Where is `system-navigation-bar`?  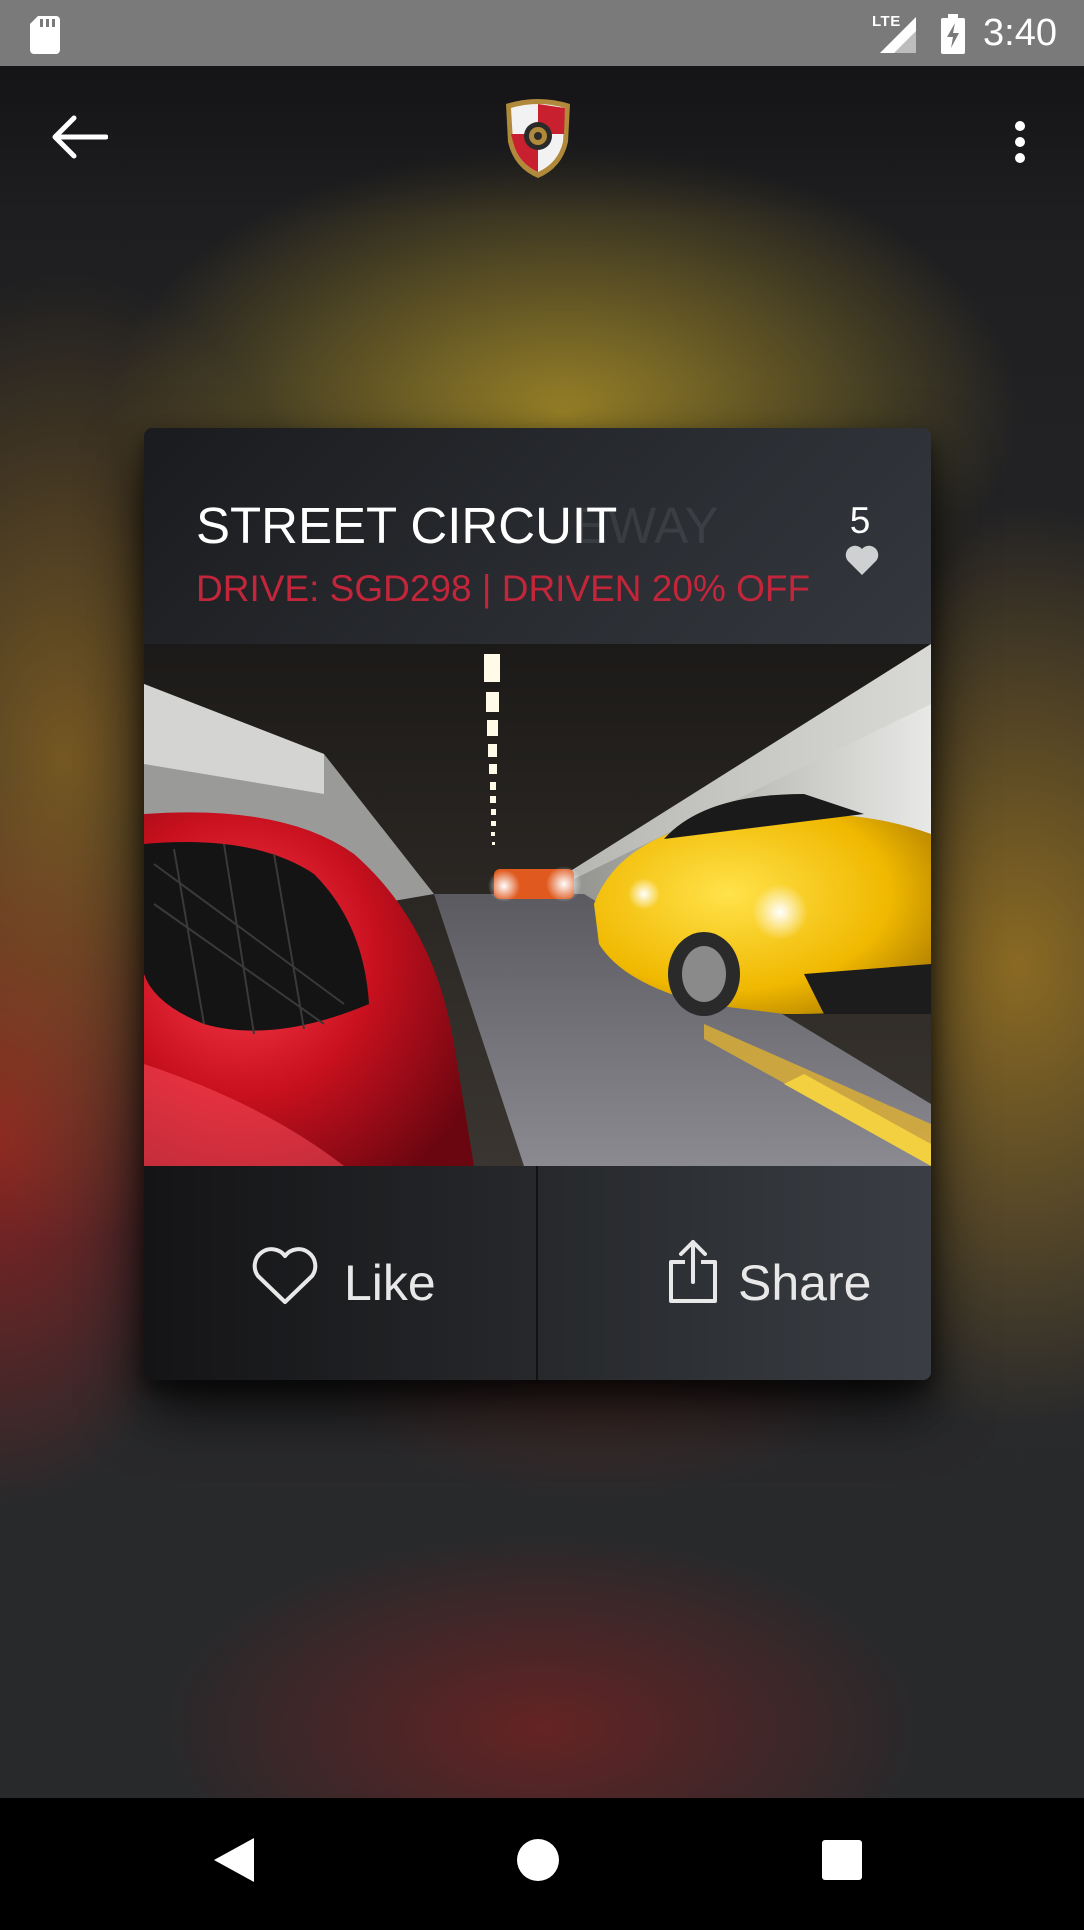 system-navigation-bar is located at coordinates (542, 1864).